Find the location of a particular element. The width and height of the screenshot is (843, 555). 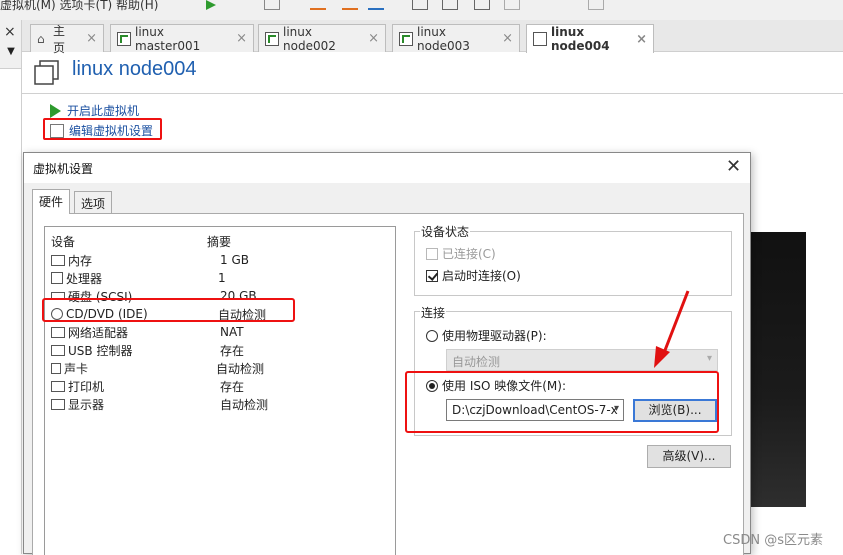

physical-drive-value: 自动检测 is located at coordinates (476, 362).